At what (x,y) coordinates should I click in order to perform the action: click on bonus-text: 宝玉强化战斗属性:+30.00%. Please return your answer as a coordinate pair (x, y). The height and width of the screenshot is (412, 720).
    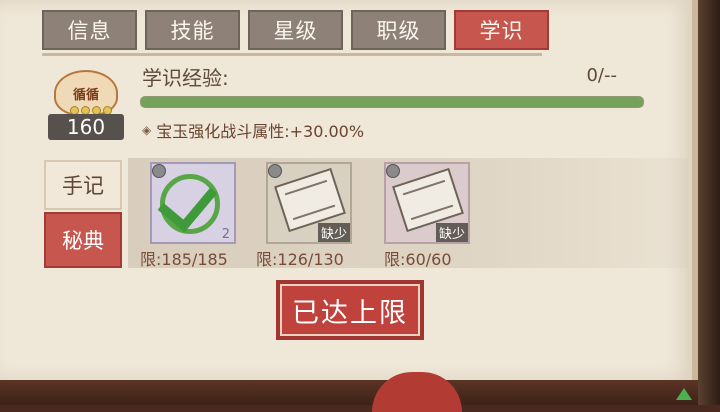
    Looking at the image, I should click on (260, 131).